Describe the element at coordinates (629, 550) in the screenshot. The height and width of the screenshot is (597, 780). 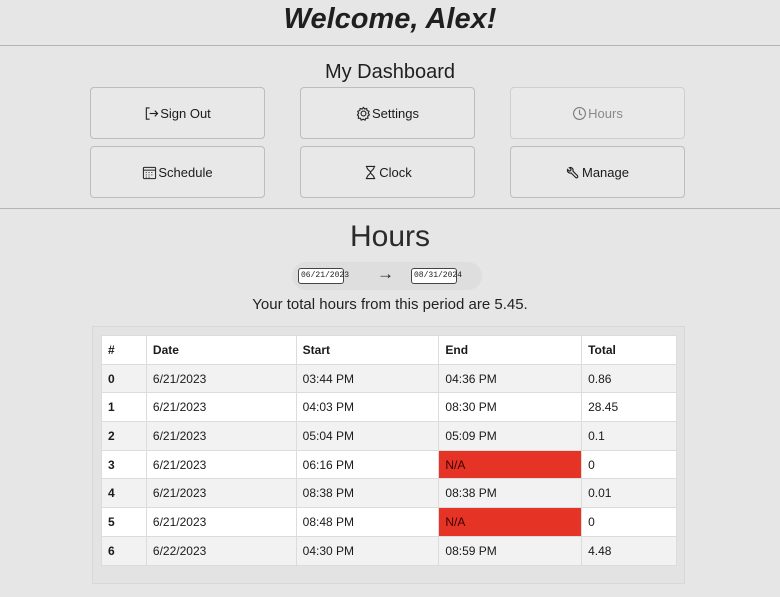
I see `cell-total: 4.48` at that location.